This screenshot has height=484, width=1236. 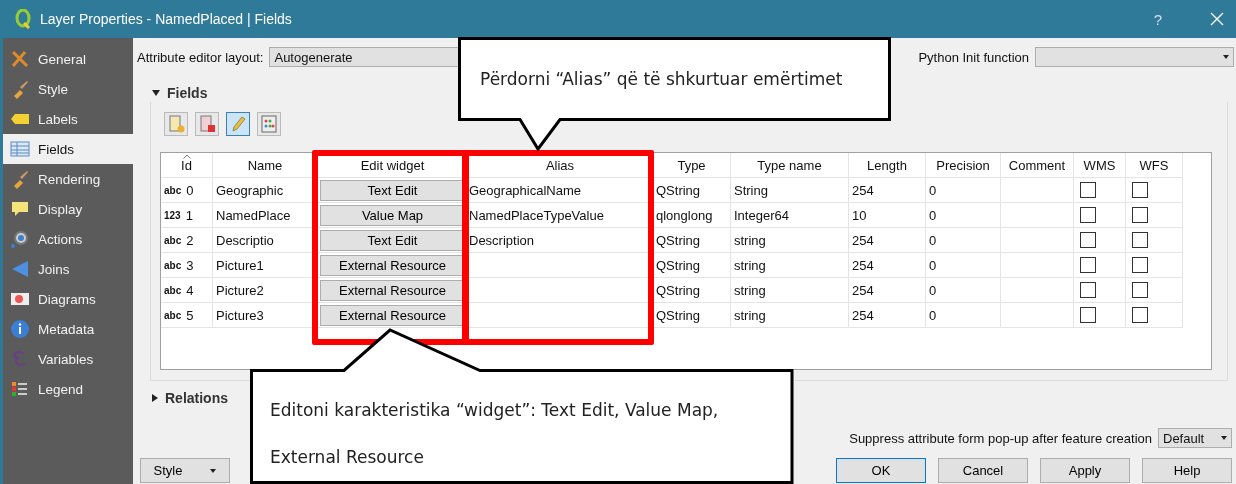 What do you see at coordinates (691, 165) in the screenshot?
I see `column-header: Type` at bounding box center [691, 165].